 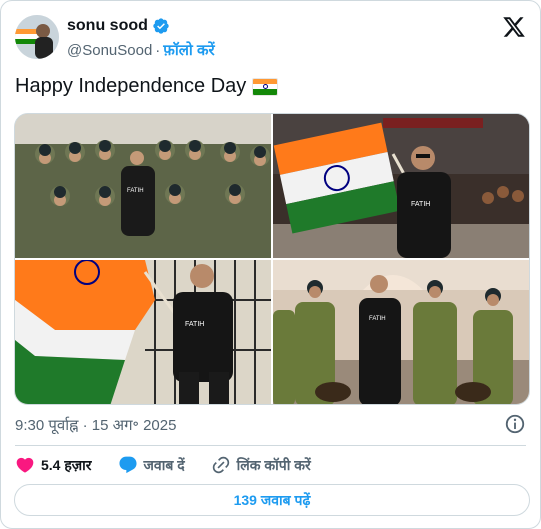 I want to click on photo-with-soldiers: FATIH, so click(x=401, y=332).